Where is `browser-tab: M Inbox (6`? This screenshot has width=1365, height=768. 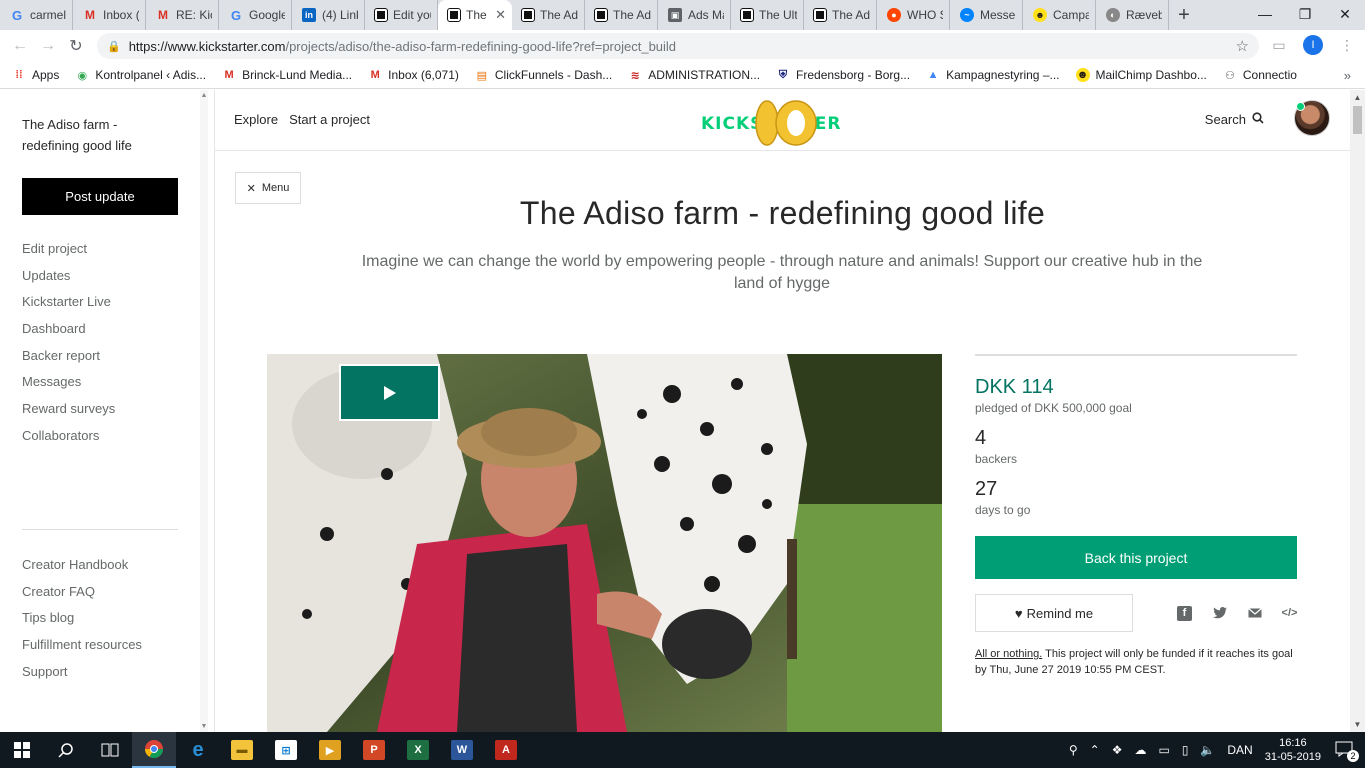
browser-tab: M Inbox (6 is located at coordinates (109, 15).